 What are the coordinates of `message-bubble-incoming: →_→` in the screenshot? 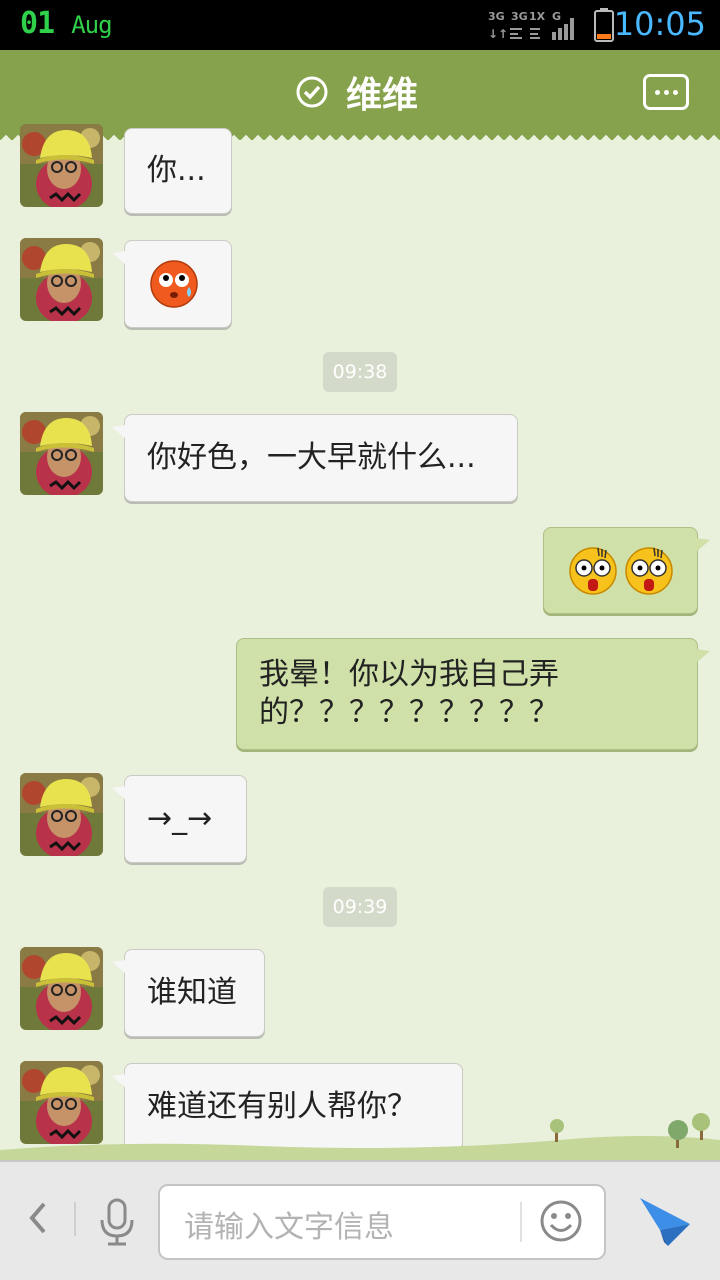 It's located at (179, 819).